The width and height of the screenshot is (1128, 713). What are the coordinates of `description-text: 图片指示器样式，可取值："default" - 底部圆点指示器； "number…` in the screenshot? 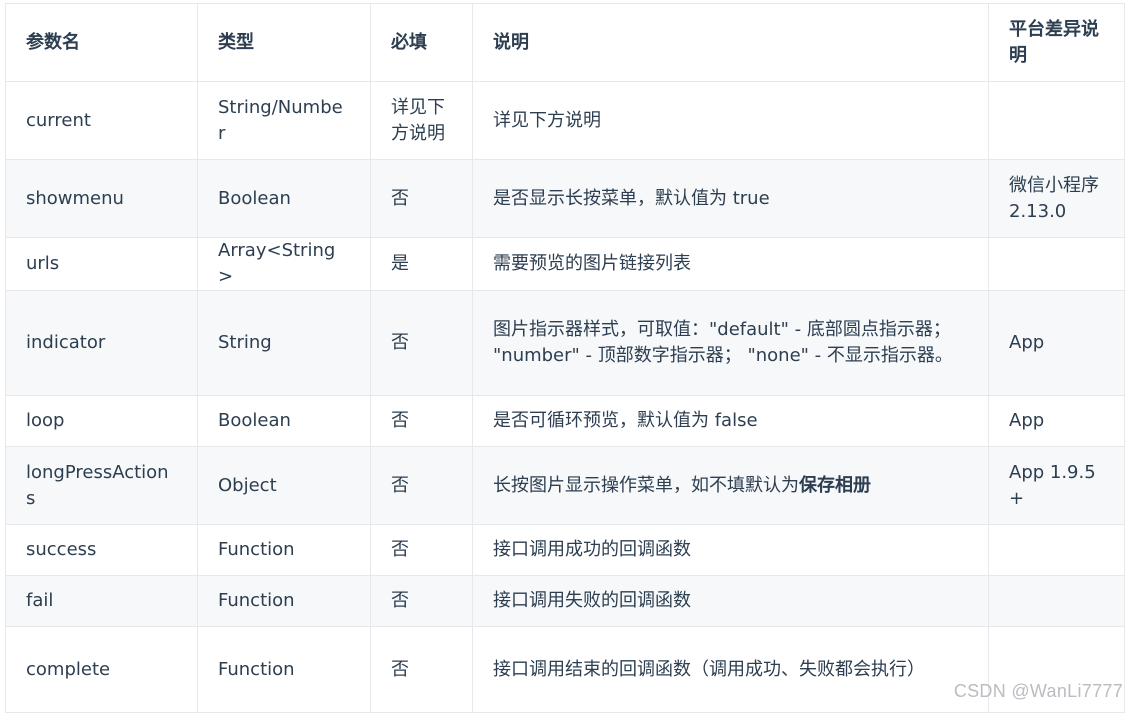 It's located at (723, 342).